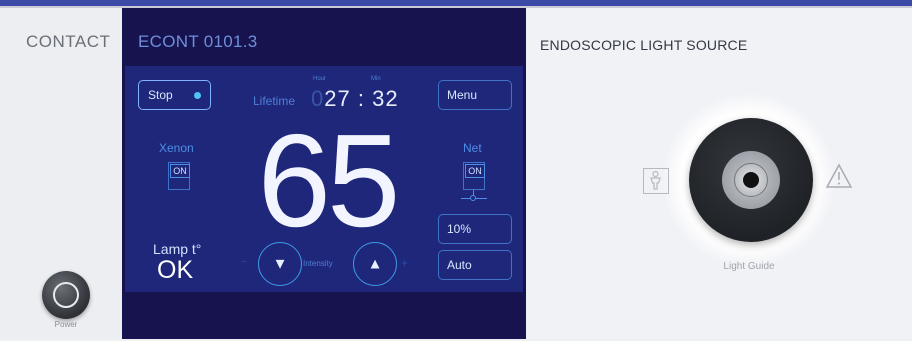 The width and height of the screenshot is (912, 341). What do you see at coordinates (160, 95) in the screenshot?
I see `stop-button-label: Stop` at bounding box center [160, 95].